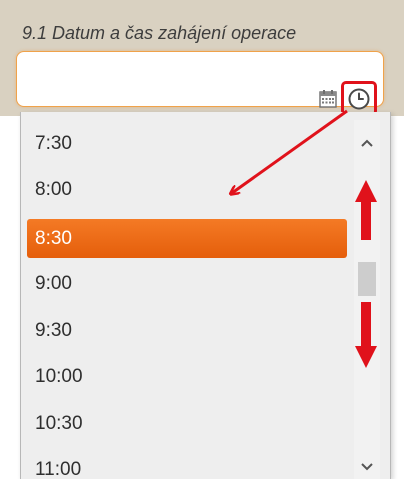 The image size is (404, 479). I want to click on time-option-0730: 7:30, so click(187, 143).